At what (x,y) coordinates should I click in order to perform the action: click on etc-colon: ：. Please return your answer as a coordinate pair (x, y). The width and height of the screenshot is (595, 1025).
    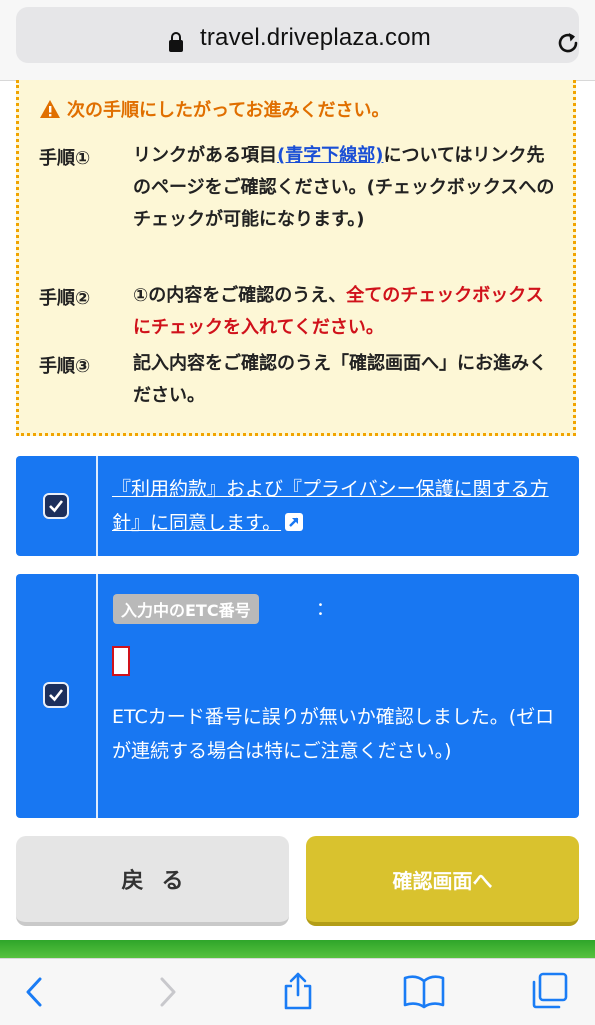
    Looking at the image, I should click on (325, 609).